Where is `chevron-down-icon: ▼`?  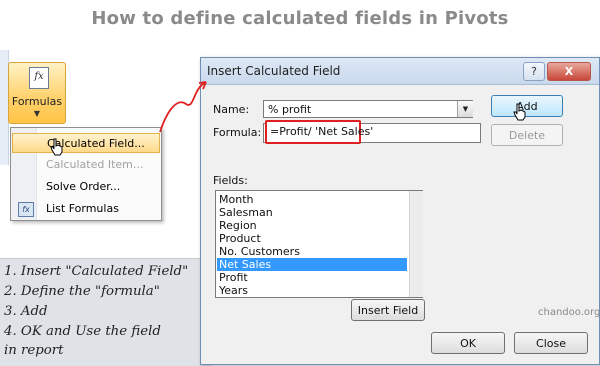
chevron-down-icon: ▼ is located at coordinates (37, 113).